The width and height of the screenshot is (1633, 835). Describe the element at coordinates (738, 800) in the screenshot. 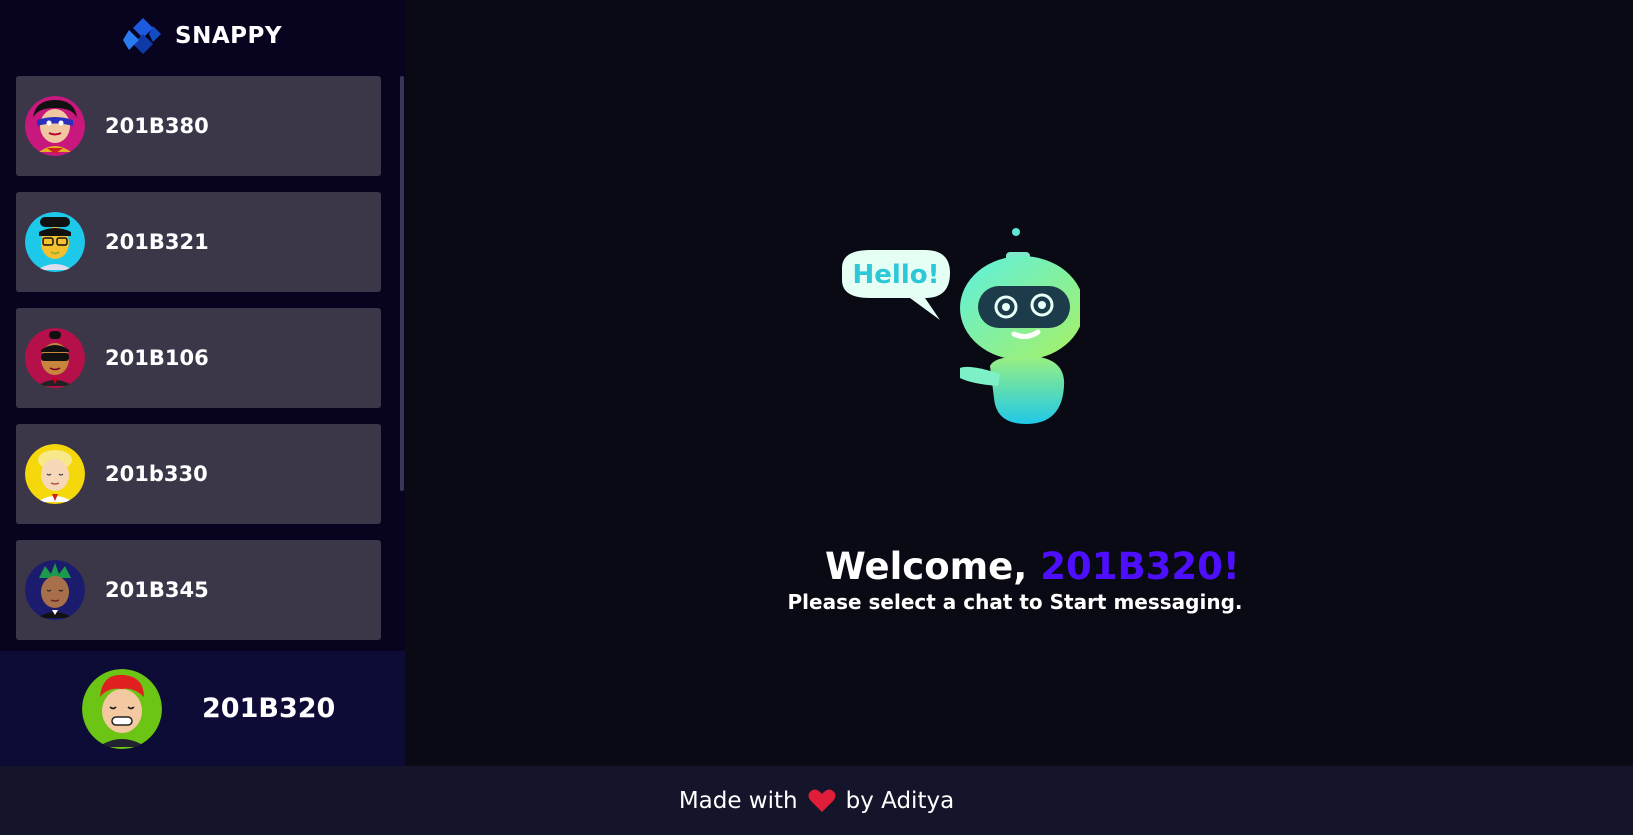

I see `footer-prefix: Made with` at that location.